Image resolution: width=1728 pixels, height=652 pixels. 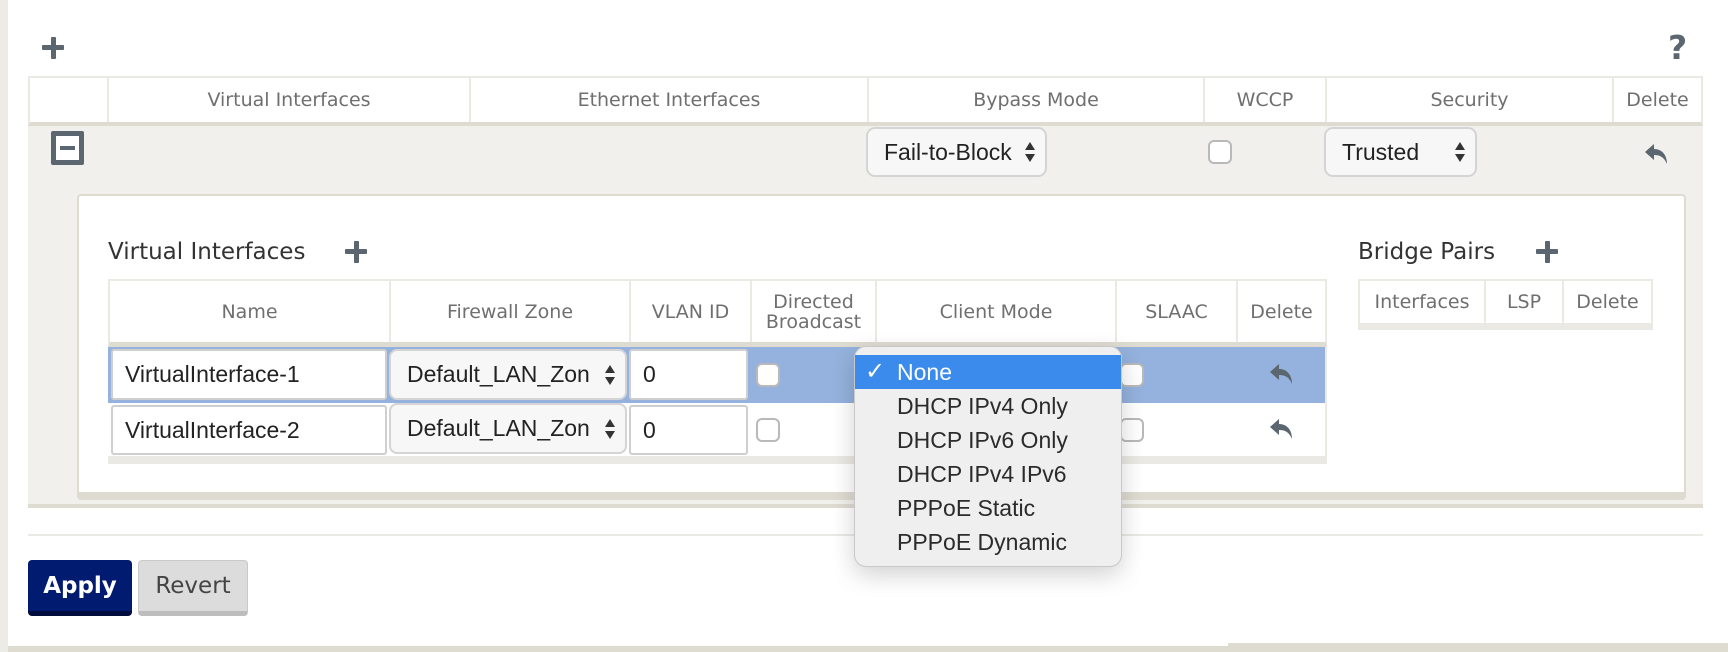 What do you see at coordinates (356, 252) in the screenshot?
I see `add-virtual-interface-plus-icon` at bounding box center [356, 252].